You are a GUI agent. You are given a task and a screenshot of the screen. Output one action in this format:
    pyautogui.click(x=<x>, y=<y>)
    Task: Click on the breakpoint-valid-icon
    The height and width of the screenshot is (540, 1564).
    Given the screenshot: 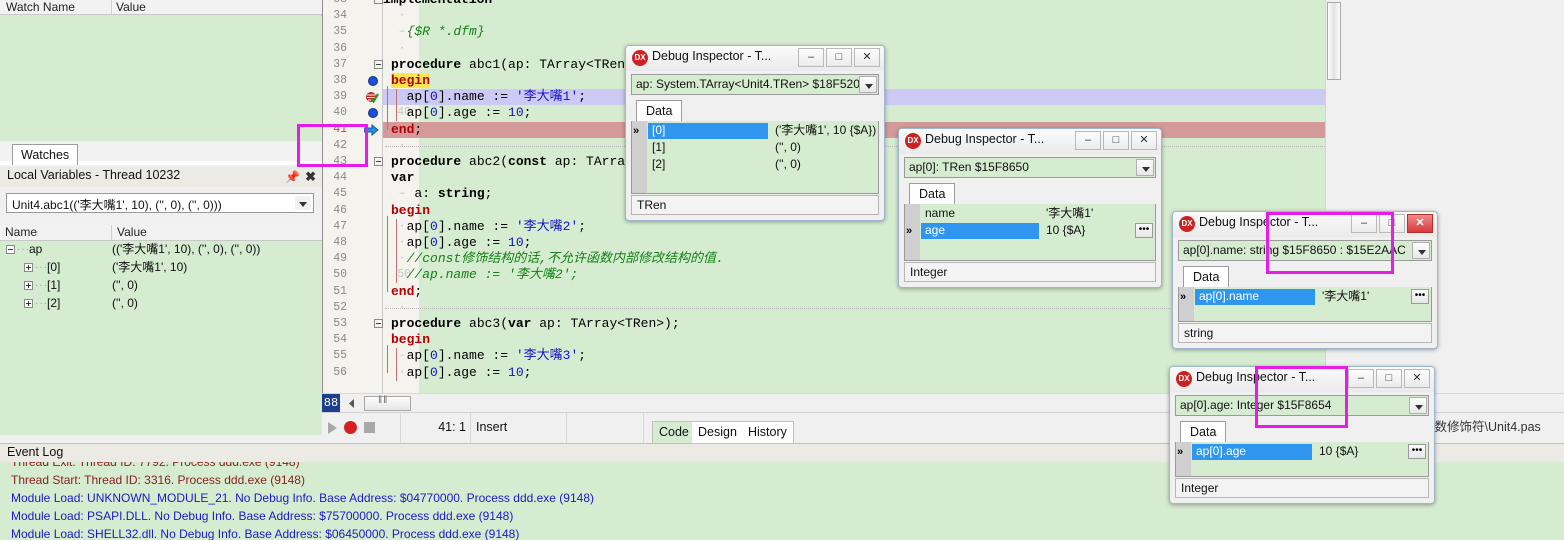 What is the action you would take?
    pyautogui.click(x=372, y=97)
    